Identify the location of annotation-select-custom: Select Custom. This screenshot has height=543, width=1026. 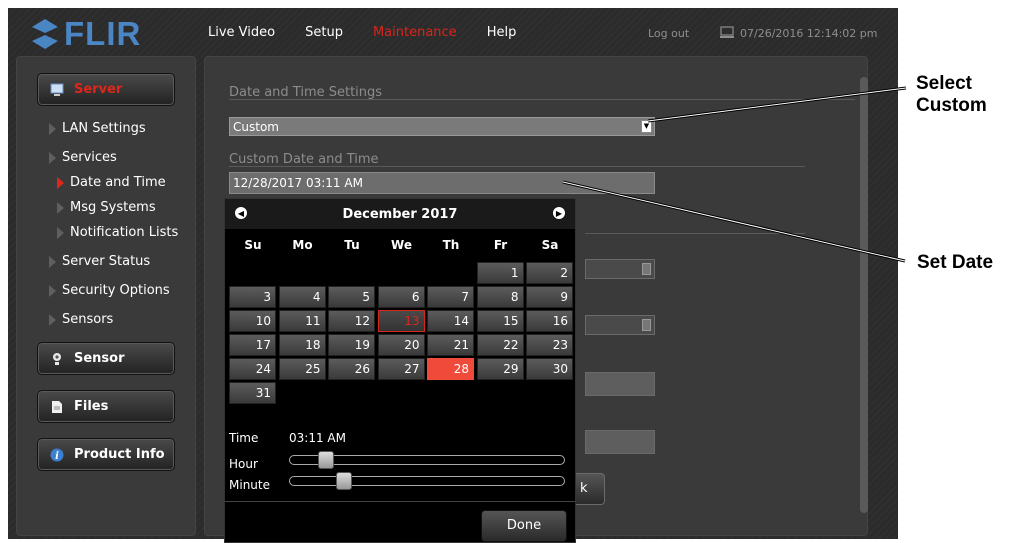
(951, 94).